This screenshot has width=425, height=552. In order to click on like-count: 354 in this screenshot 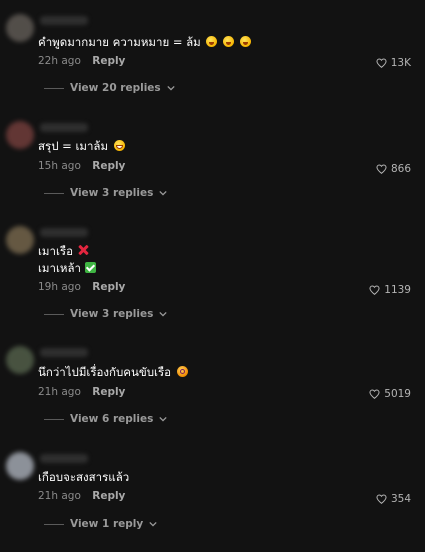, I will do `click(400, 499)`.